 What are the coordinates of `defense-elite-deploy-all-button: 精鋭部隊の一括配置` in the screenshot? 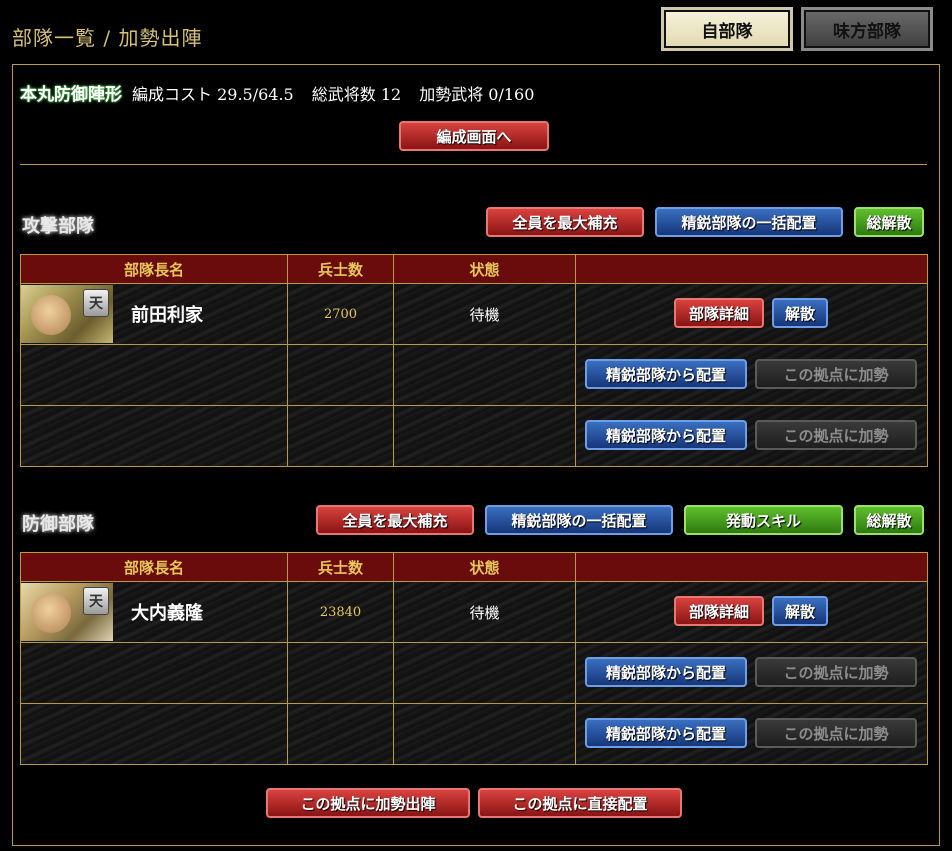 It's located at (579, 520).